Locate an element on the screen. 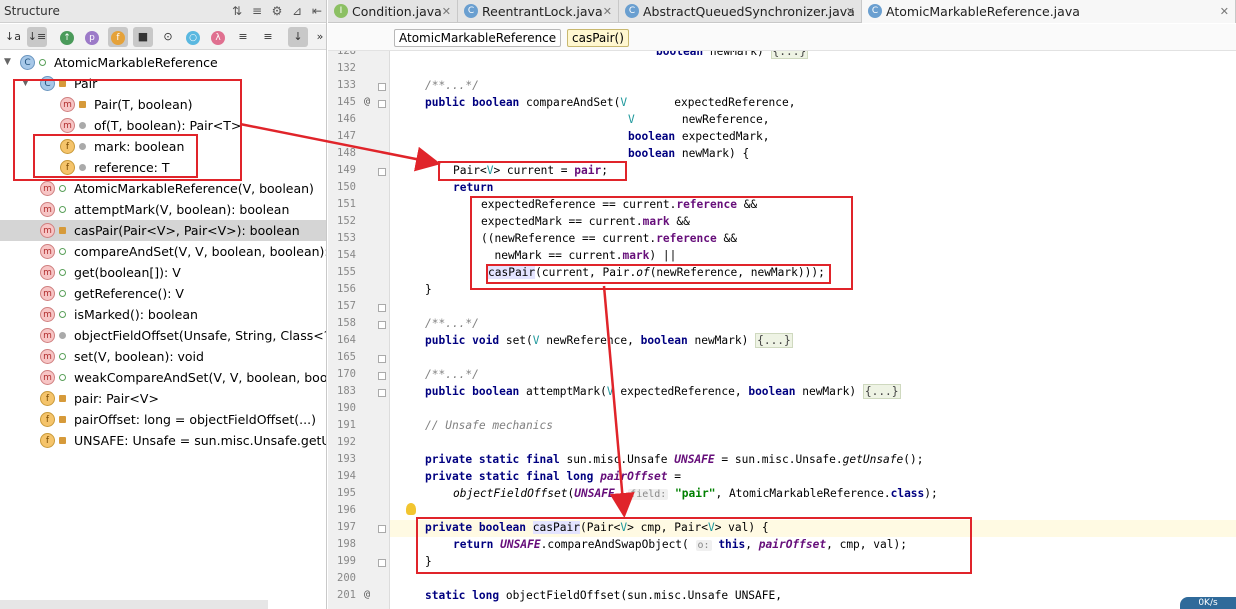  tree-item-label: pair: Pair<V> is located at coordinates (116, 398).